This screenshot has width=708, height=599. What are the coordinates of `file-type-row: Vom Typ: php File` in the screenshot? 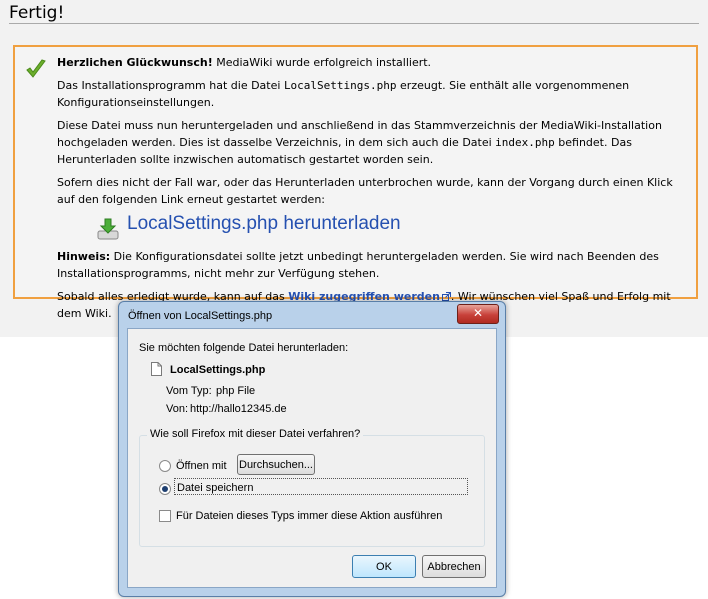 It's located at (210, 391).